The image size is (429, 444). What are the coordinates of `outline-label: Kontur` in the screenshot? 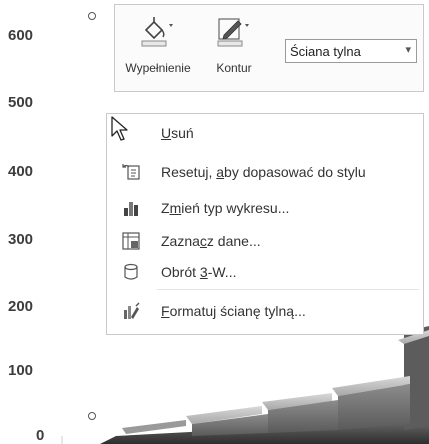 It's located at (234, 68).